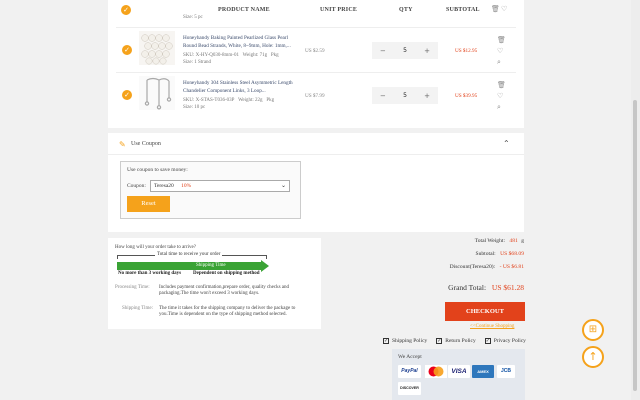 The image size is (640, 400). I want to click on product-sku-value: SKU: X-STAS-T036-03P, so click(209, 100).